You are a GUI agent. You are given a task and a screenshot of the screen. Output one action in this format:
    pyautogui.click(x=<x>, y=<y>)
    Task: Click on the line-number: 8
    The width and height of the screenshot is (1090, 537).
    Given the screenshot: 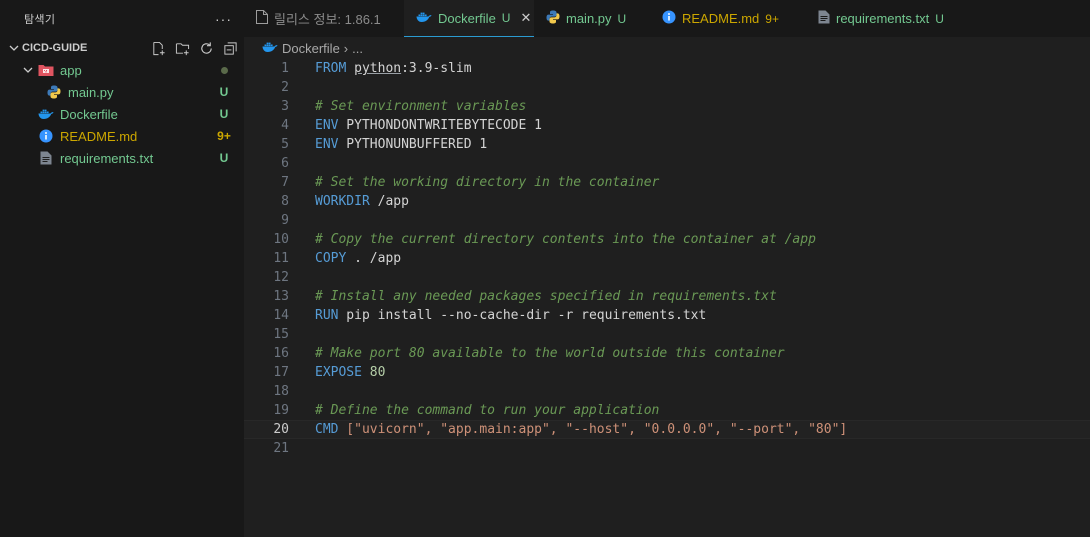 What is the action you would take?
    pyautogui.click(x=285, y=201)
    